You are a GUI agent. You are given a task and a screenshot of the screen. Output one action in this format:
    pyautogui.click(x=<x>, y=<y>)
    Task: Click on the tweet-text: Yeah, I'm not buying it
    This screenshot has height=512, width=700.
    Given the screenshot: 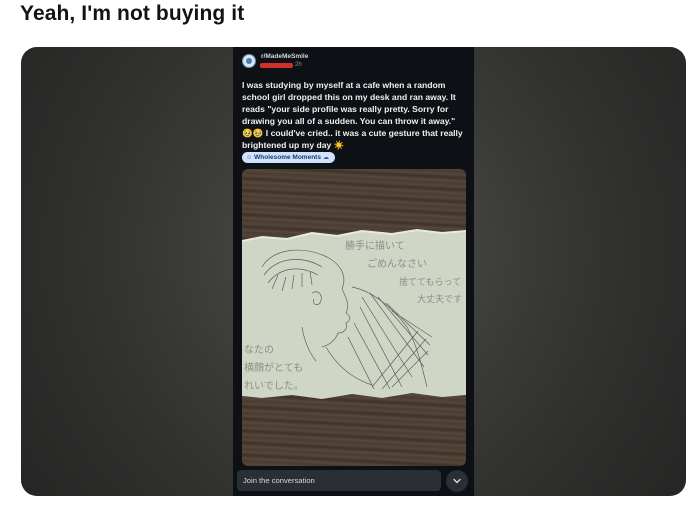 What is the action you would take?
    pyautogui.click(x=132, y=13)
    